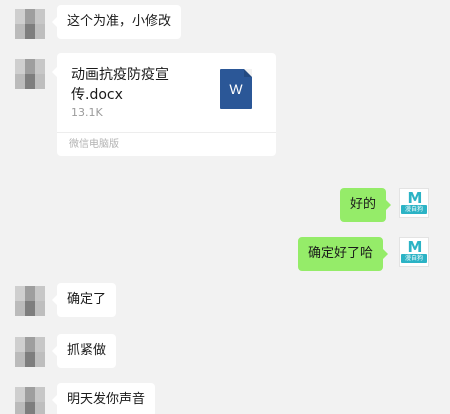  I want to click on word-icon-letter: W, so click(236, 89).